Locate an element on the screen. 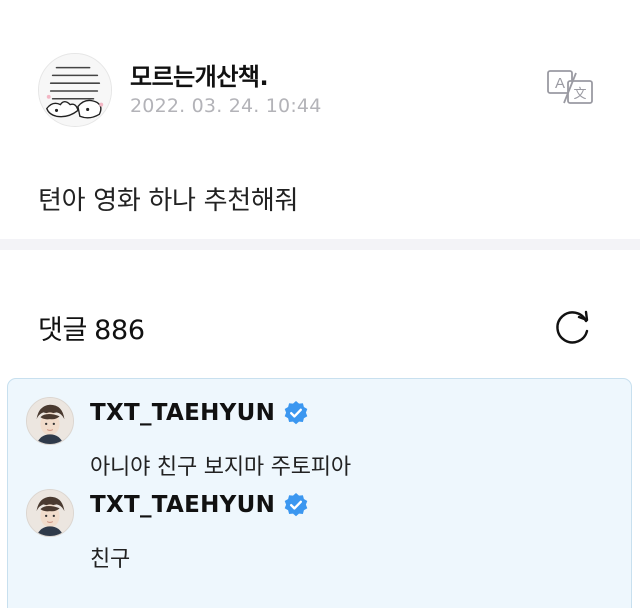 Image resolution: width=640 pixels, height=608 pixels. translate-button: A 文 is located at coordinates (570, 87).